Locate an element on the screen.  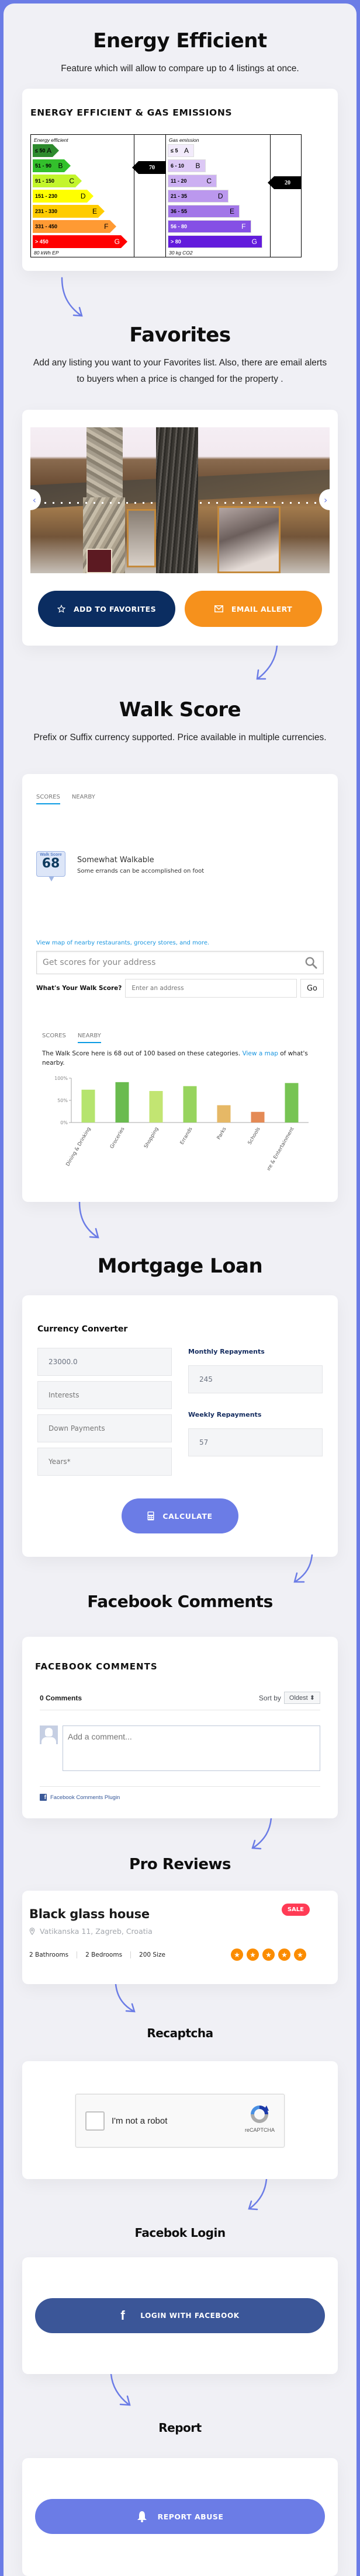
calculate-button: CALCULATE is located at coordinates (180, 1515).